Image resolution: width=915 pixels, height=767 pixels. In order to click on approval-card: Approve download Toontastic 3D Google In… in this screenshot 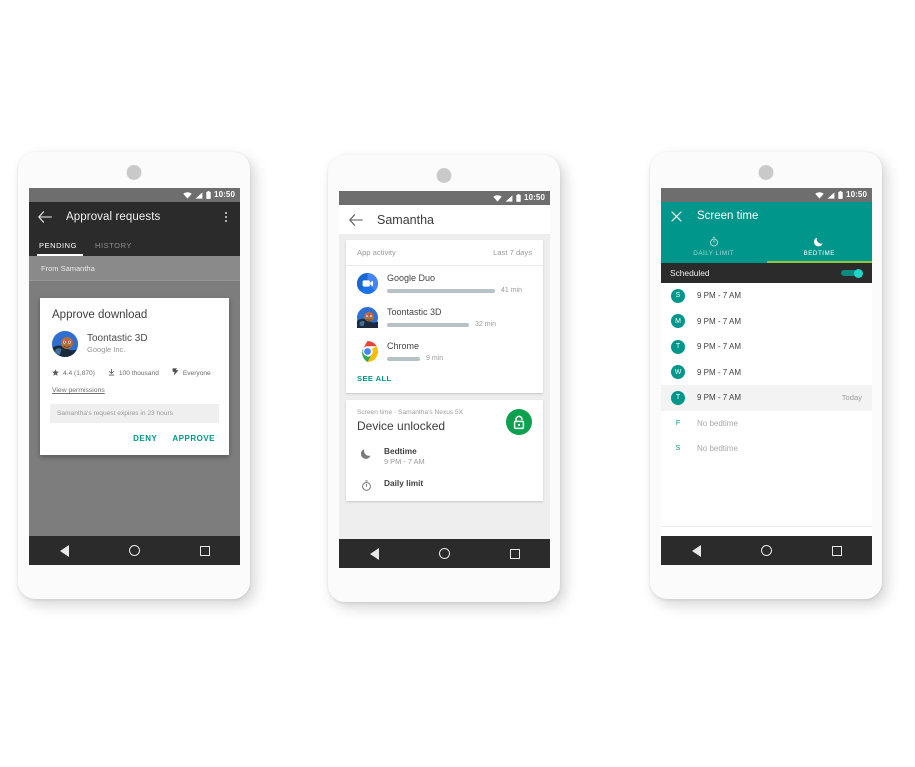, I will do `click(134, 376)`.